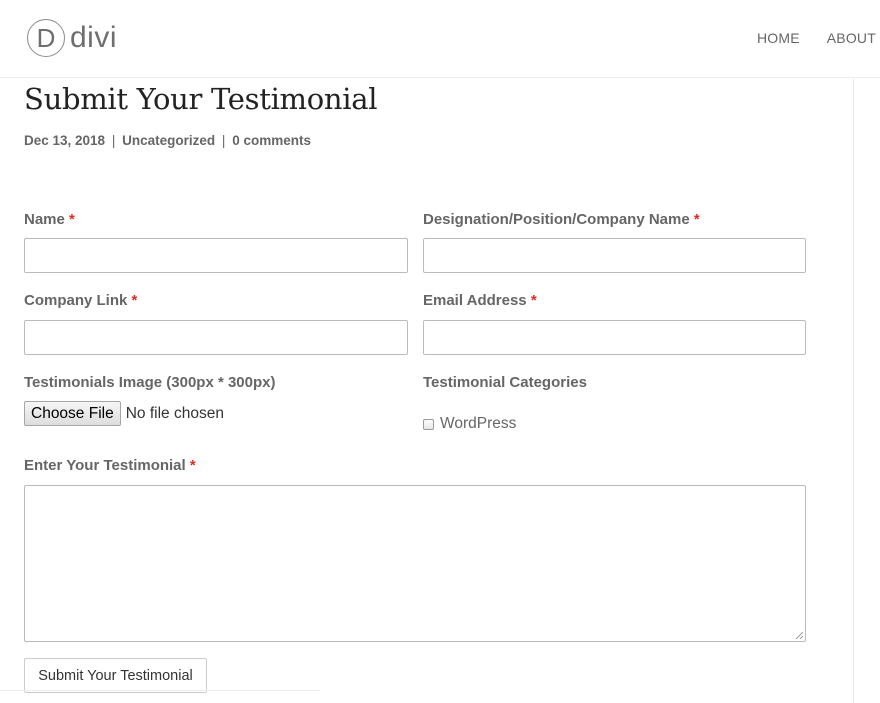 The height and width of the screenshot is (703, 880). Describe the element at coordinates (816, 38) in the screenshot. I see `main-nav: HOME ABOUT` at that location.